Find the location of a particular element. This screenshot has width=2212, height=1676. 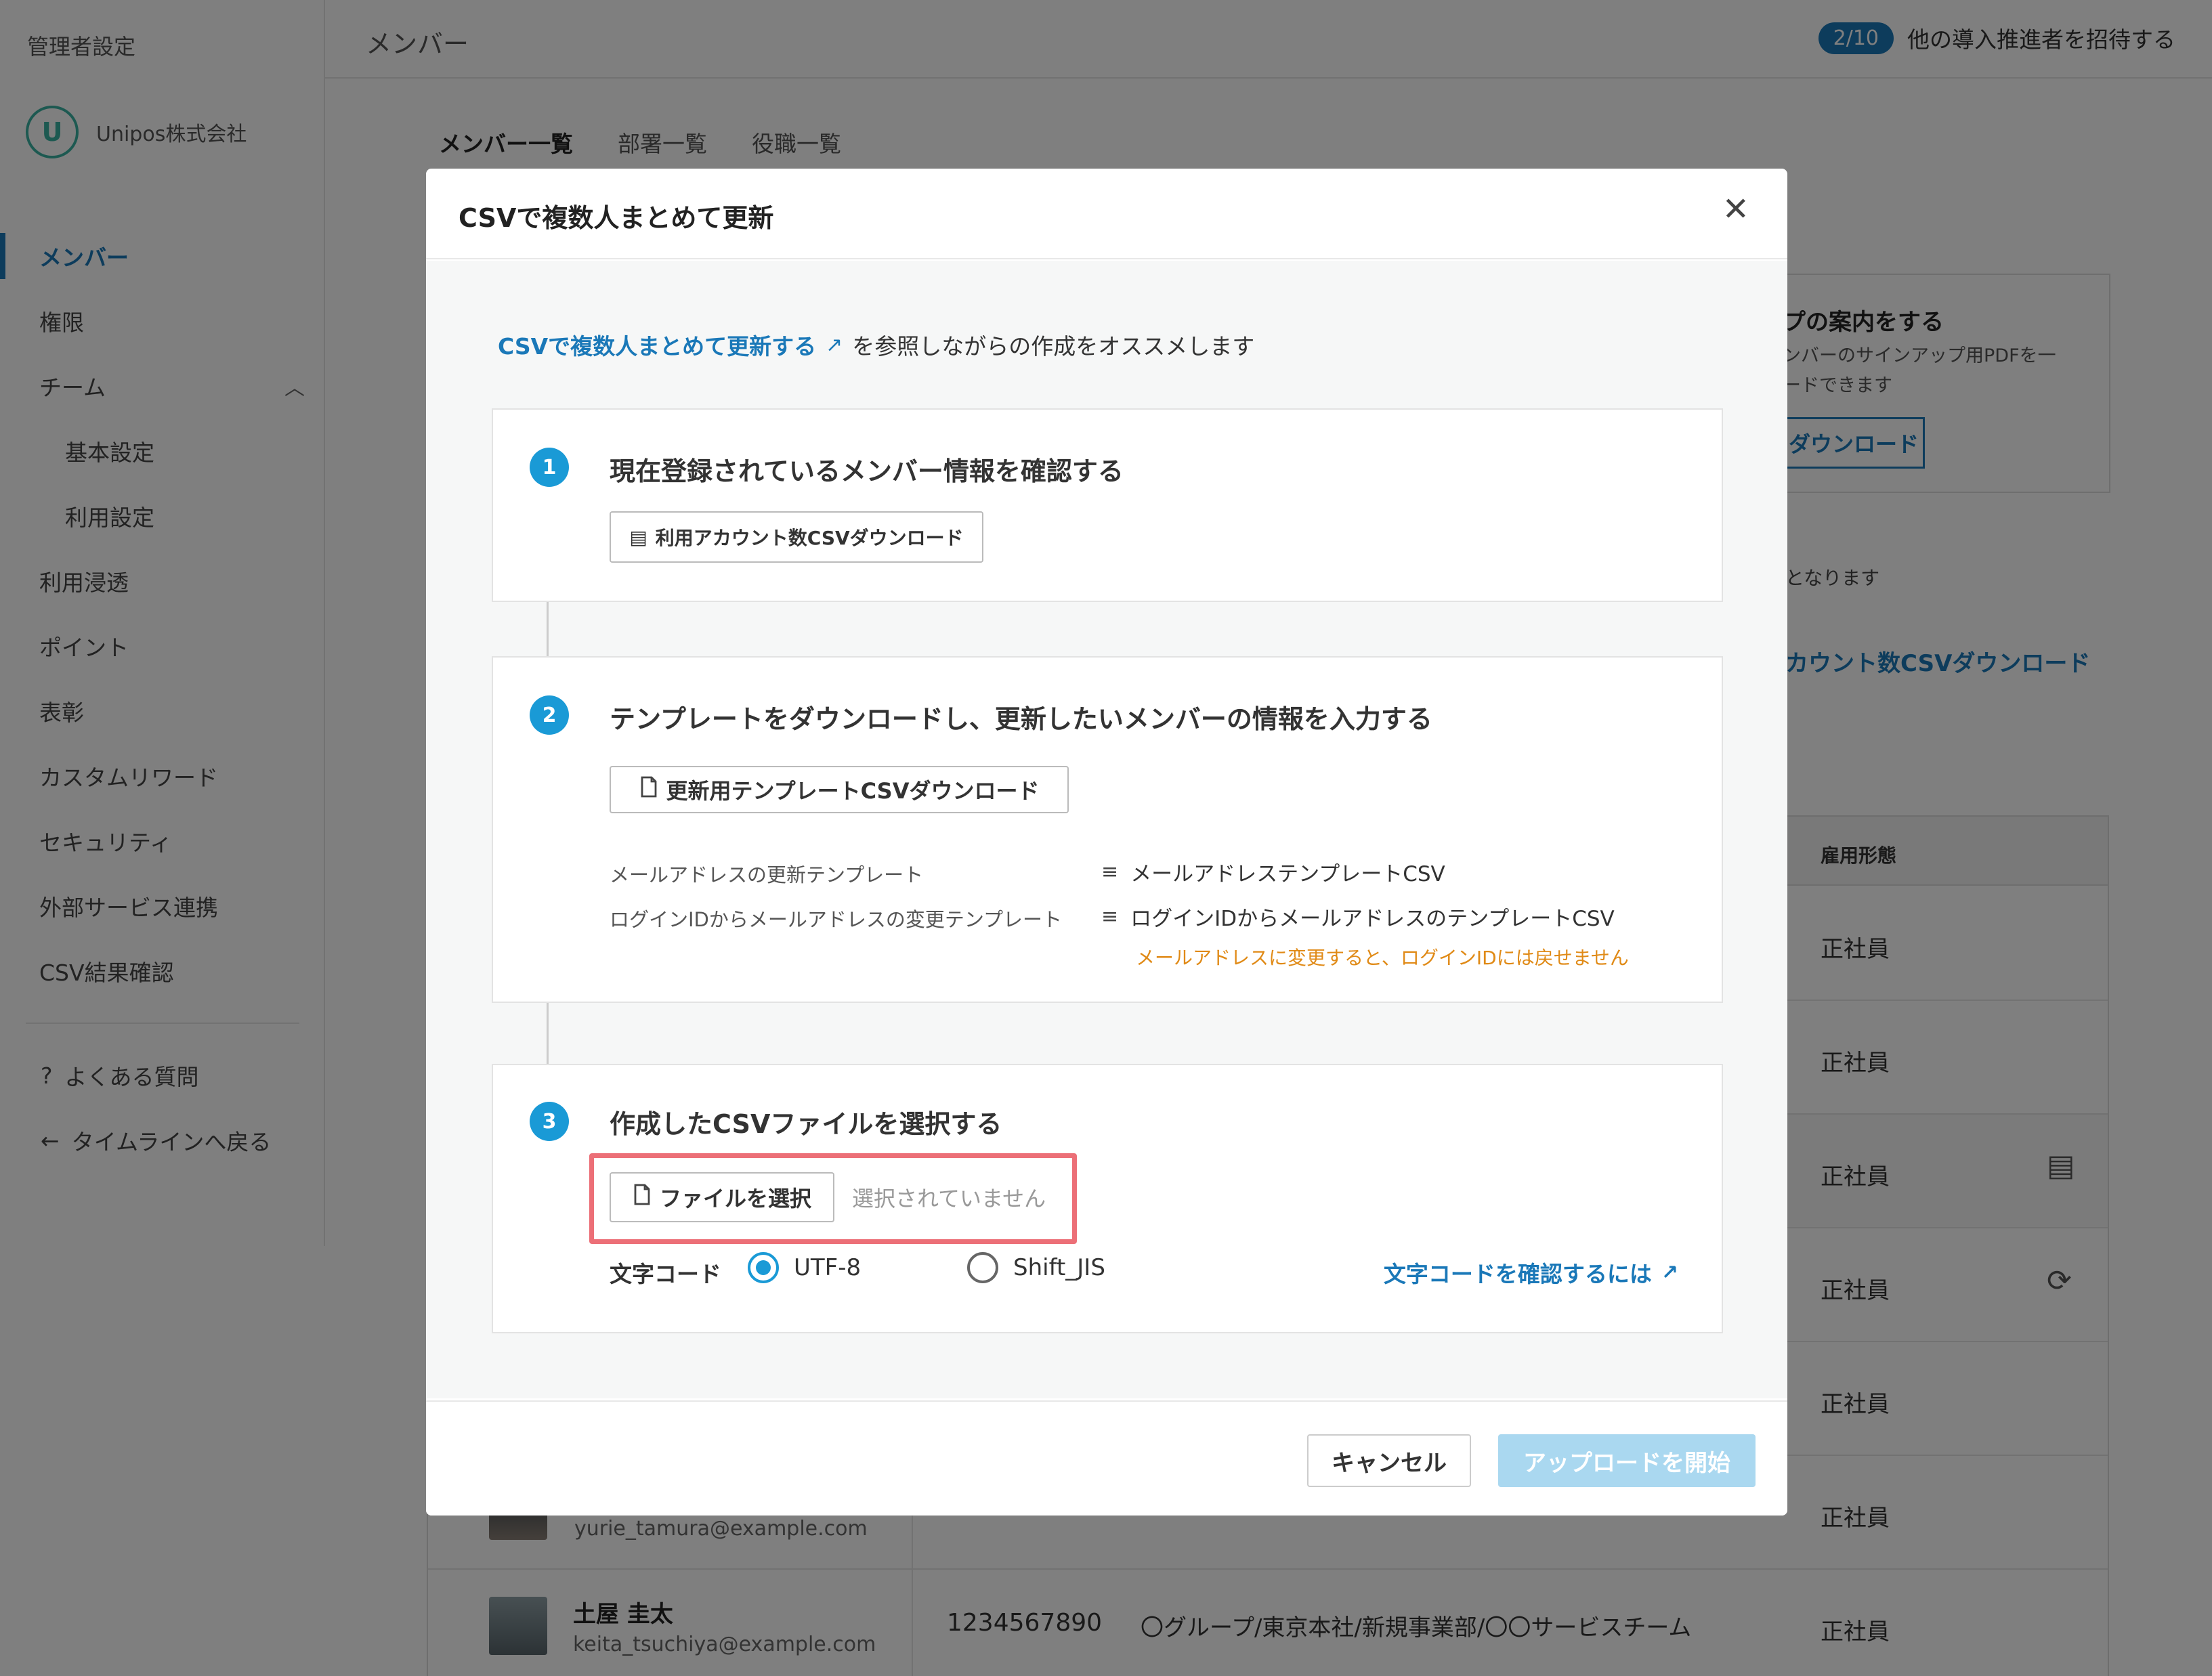

radio-unchecked-icon is located at coordinates (982, 1267).